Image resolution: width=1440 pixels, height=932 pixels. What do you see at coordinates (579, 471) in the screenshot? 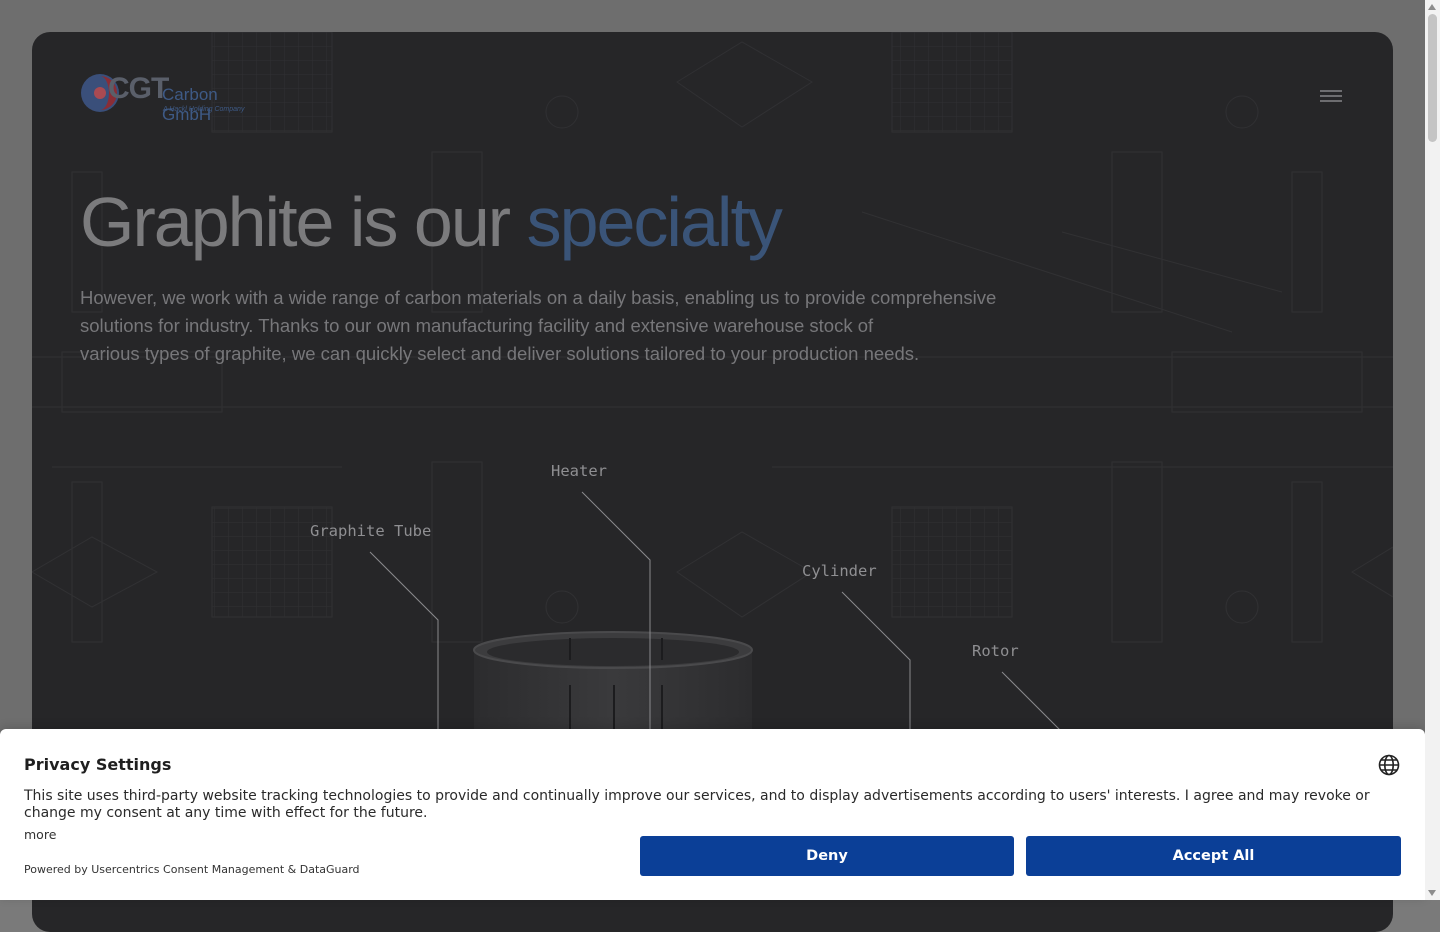
I see `callout-heater: Heater` at bounding box center [579, 471].